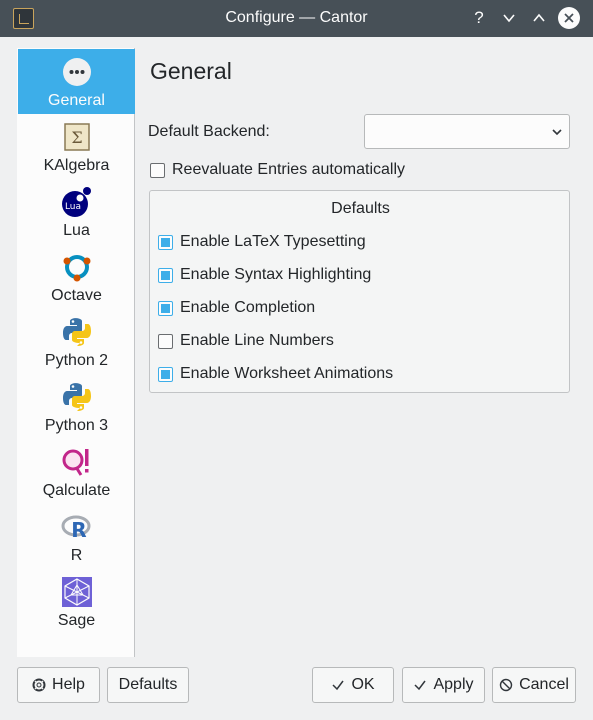  Describe the element at coordinates (77, 72) in the screenshot. I see `settings-dots-icon` at that location.